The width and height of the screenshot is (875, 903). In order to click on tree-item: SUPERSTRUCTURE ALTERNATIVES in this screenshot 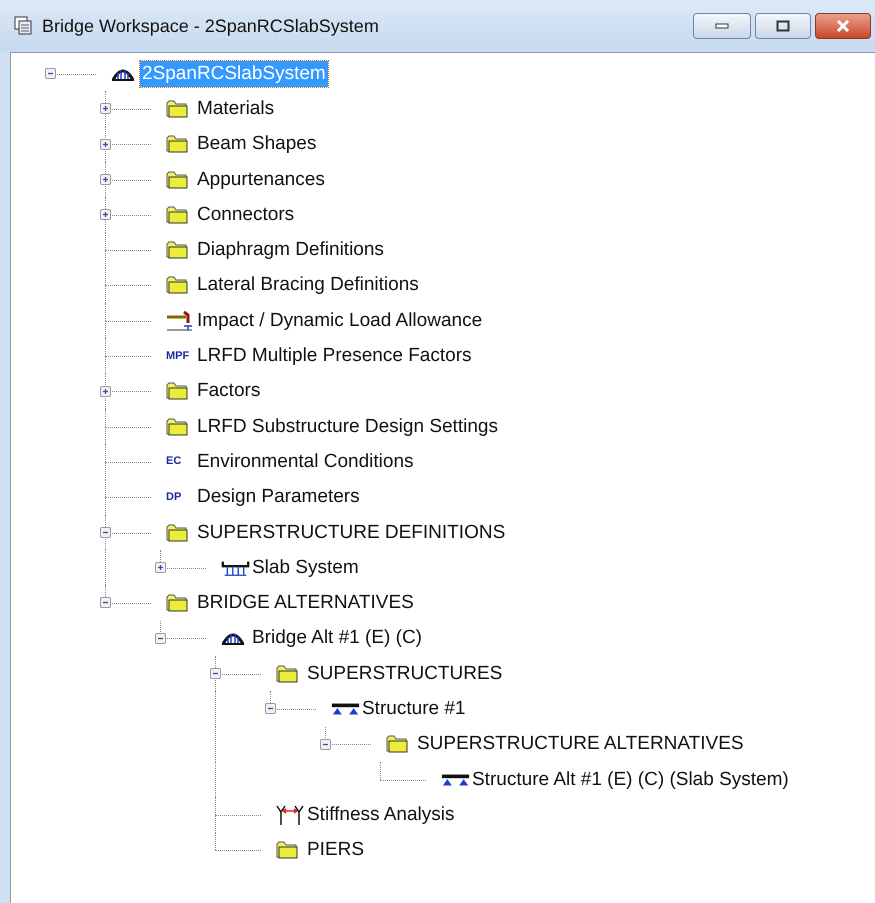, I will do `click(580, 744)`.